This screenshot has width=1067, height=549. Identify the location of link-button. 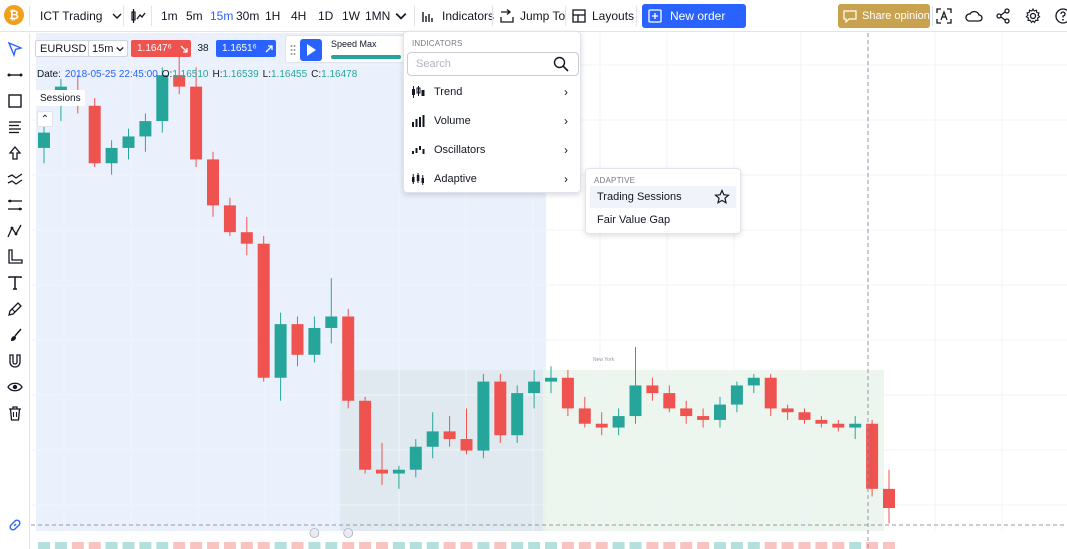
(15, 525).